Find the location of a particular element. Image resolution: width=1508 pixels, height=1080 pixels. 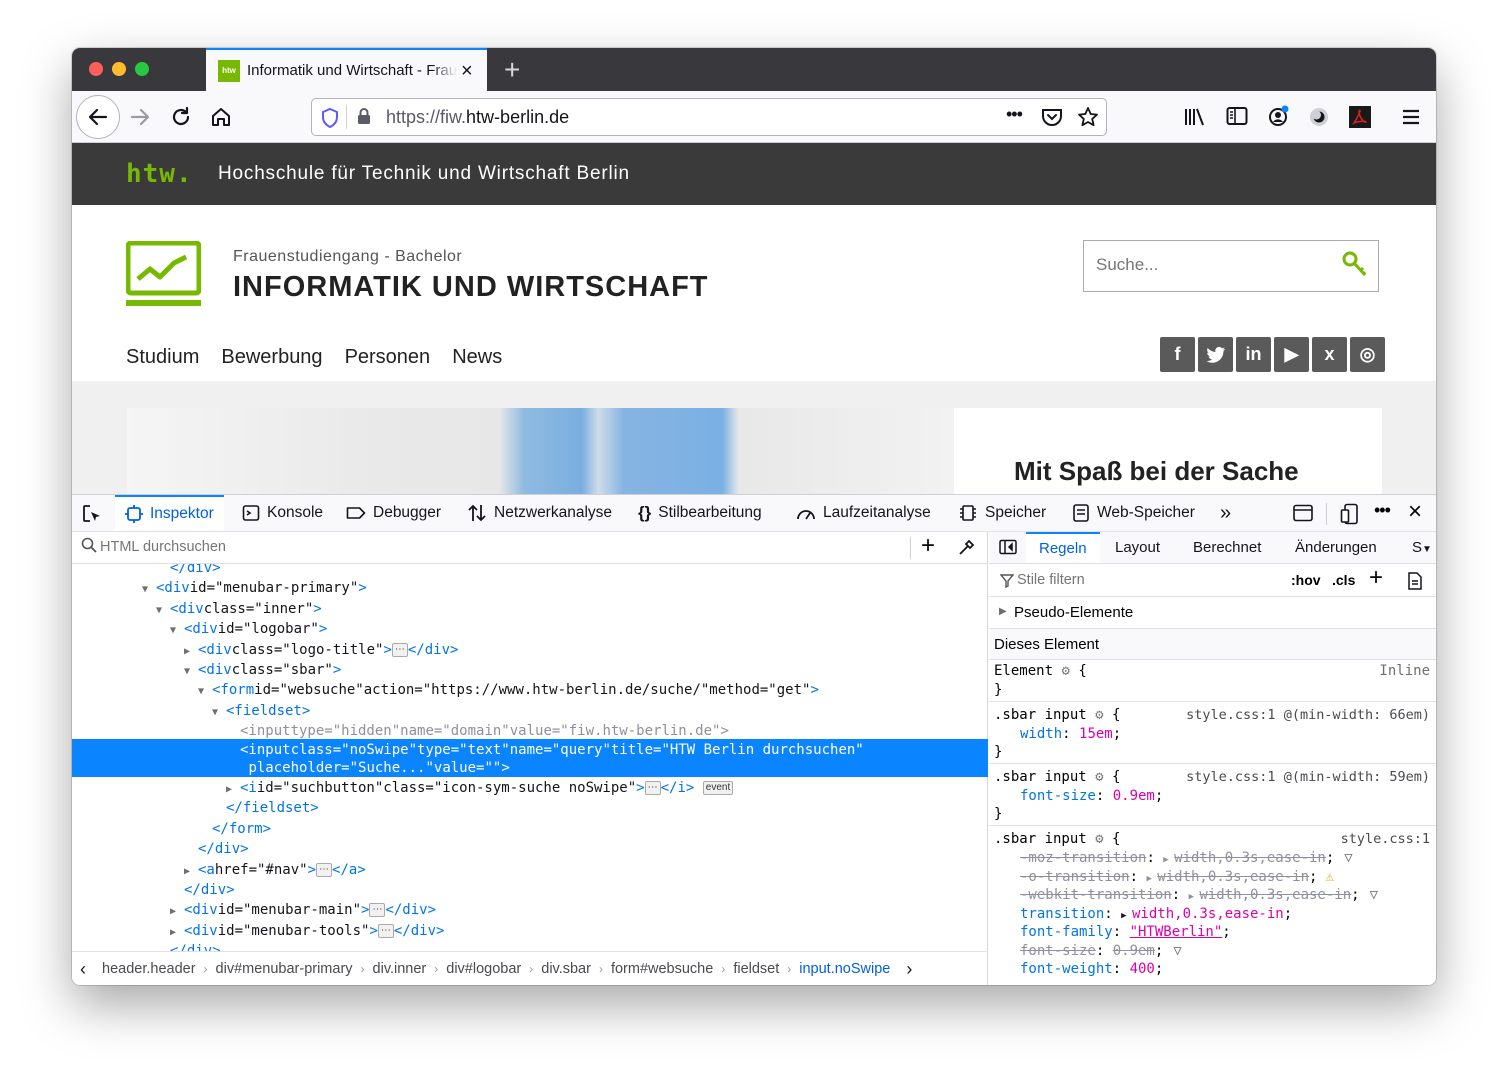

breadcrumb-item: div.sbar is located at coordinates (566, 969).